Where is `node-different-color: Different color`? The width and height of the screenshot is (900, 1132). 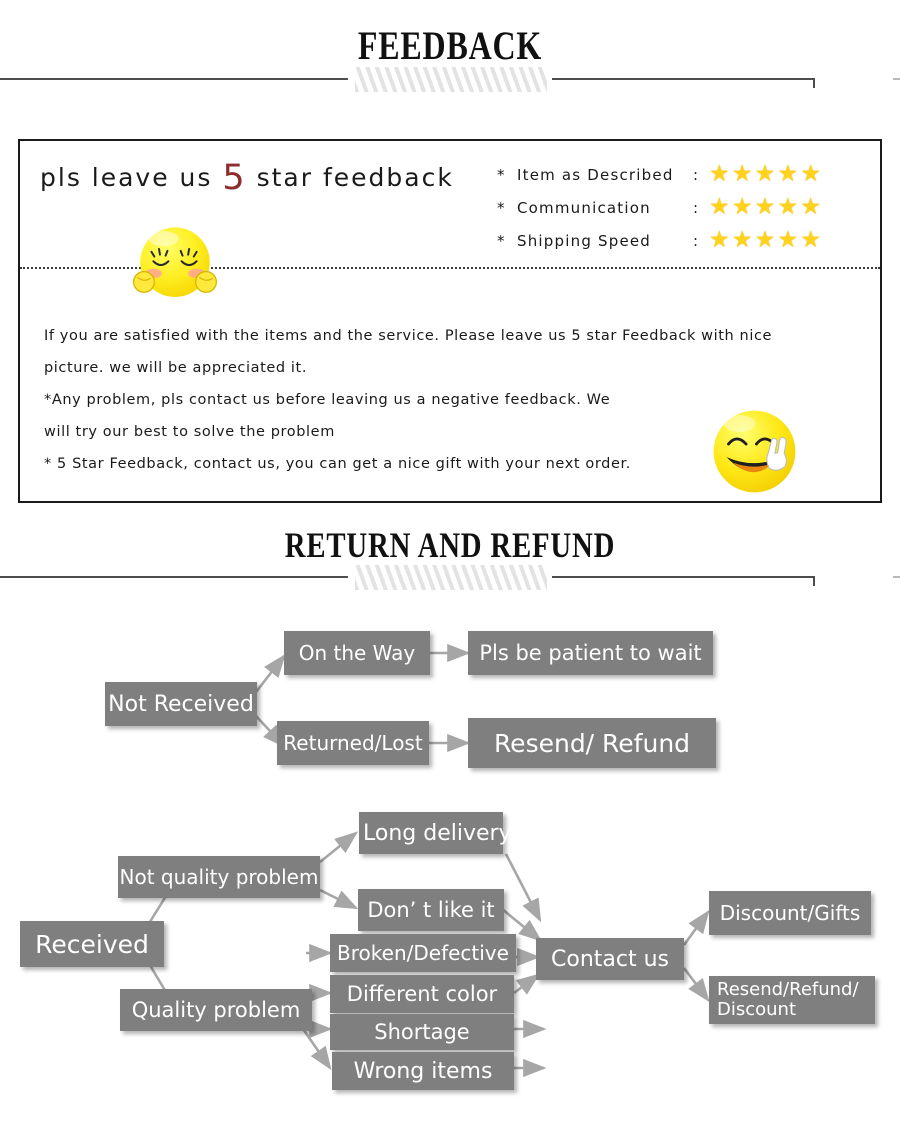 node-different-color: Different color is located at coordinates (422, 994).